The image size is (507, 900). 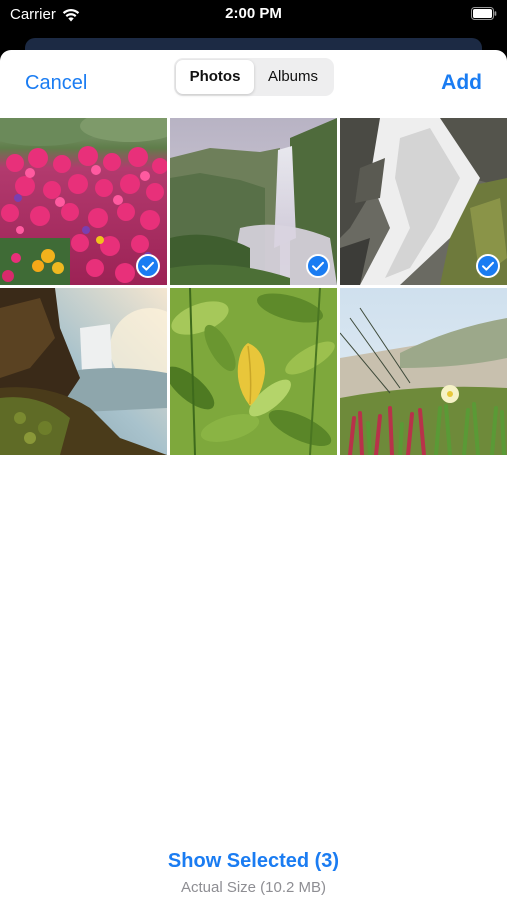 I want to click on add-button: Add, so click(x=461, y=83).